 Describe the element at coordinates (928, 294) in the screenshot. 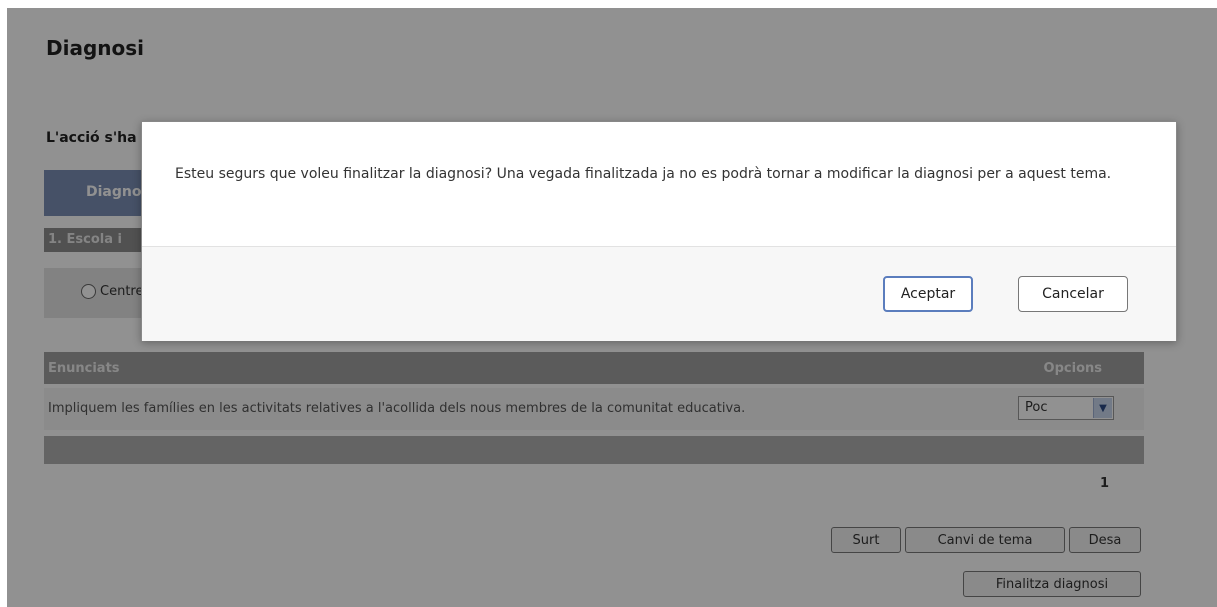

I see `accept-button: Aceptar` at that location.